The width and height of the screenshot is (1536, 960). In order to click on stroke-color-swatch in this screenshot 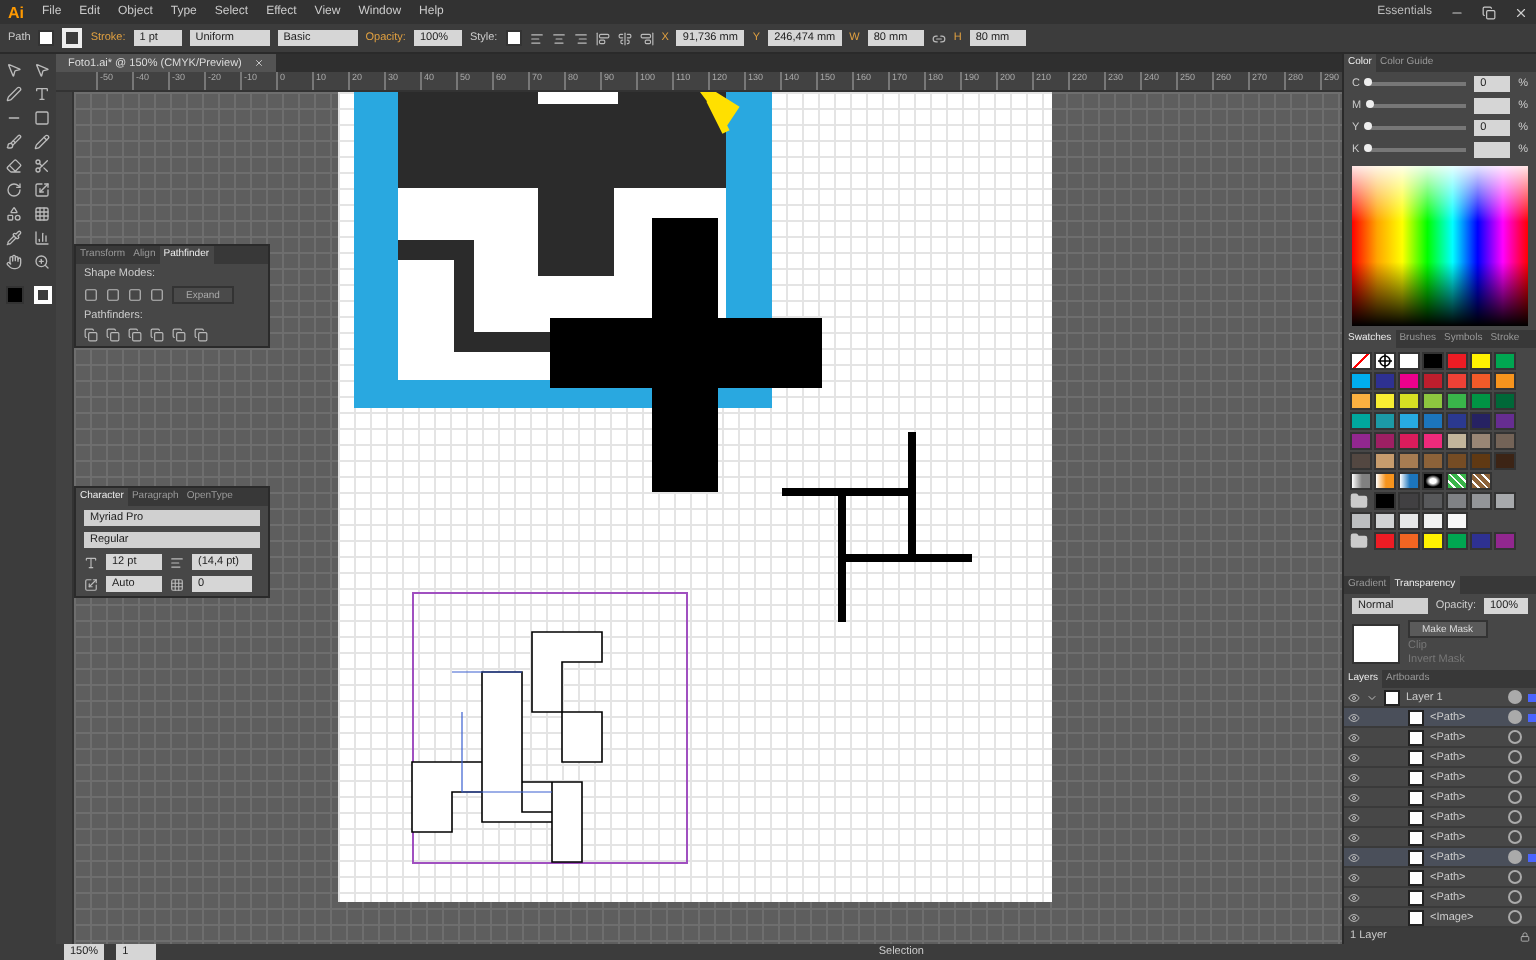, I will do `click(42, 295)`.